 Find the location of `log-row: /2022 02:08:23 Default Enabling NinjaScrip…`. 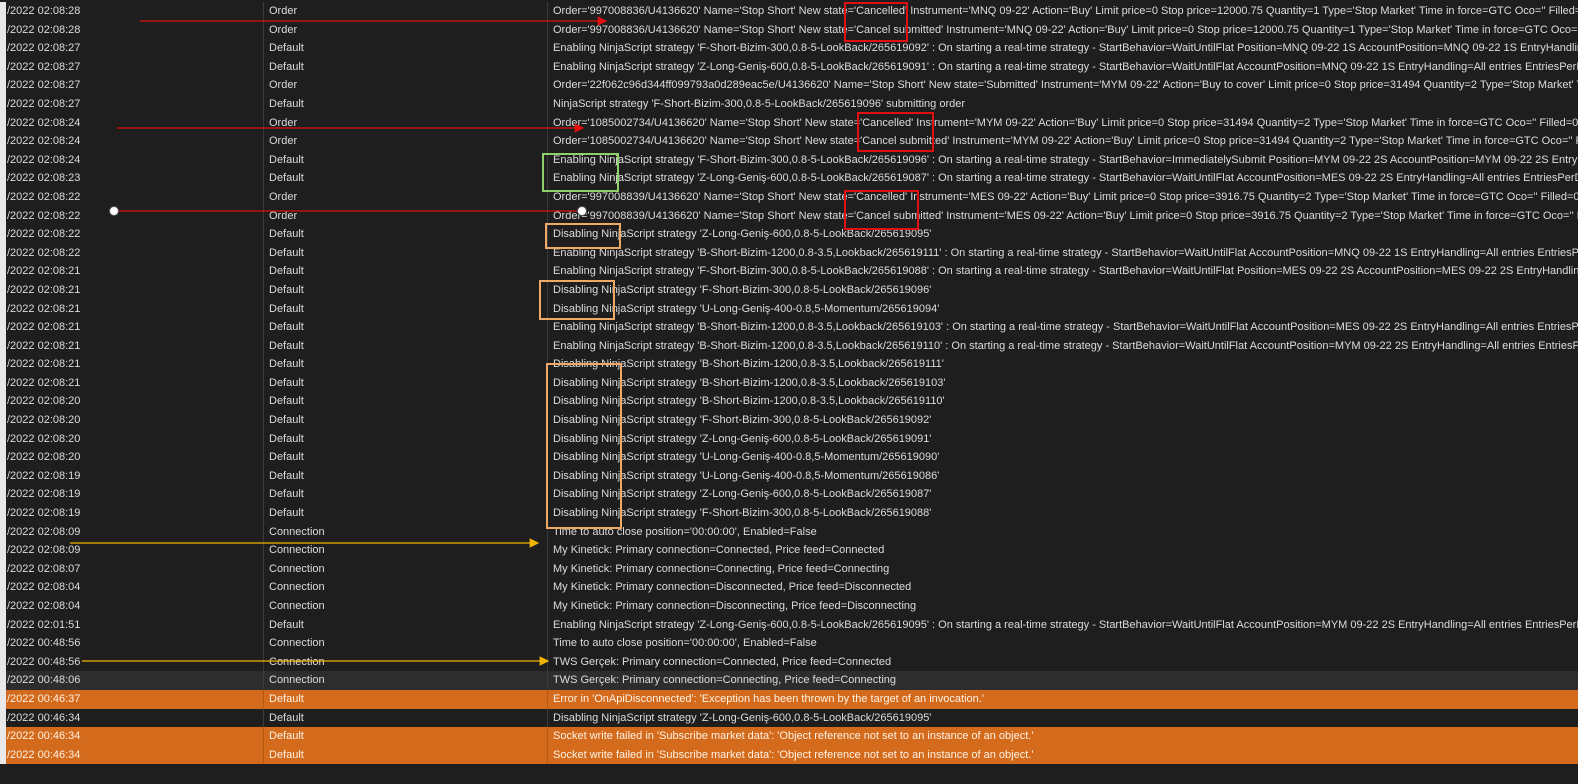

log-row: /2022 02:08:23 Default Enabling NinjaScrip… is located at coordinates (792, 178).